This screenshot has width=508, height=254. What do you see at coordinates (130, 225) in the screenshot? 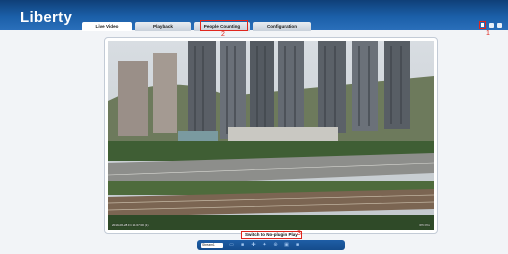
I see `video-timestamp: 2019-06-28 Fri 11:07:00 (1)` at bounding box center [130, 225].